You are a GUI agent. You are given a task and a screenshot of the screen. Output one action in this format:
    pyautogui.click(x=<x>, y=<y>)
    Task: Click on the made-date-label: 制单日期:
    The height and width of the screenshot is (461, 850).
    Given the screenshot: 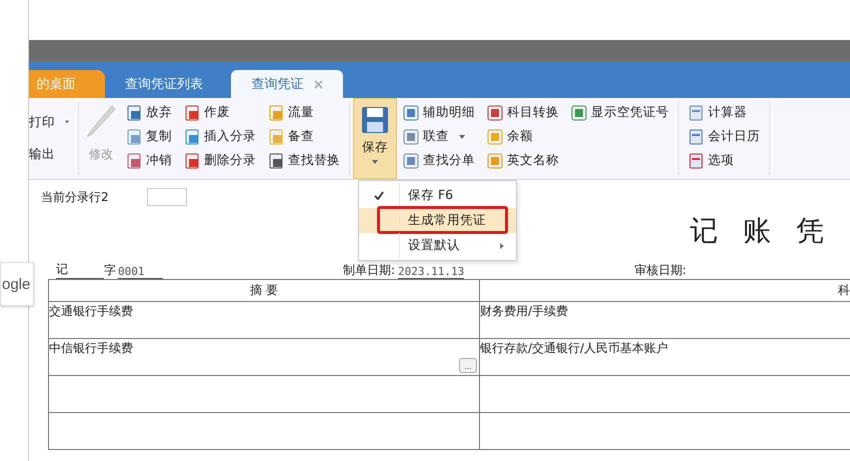 What is the action you would take?
    pyautogui.click(x=369, y=270)
    